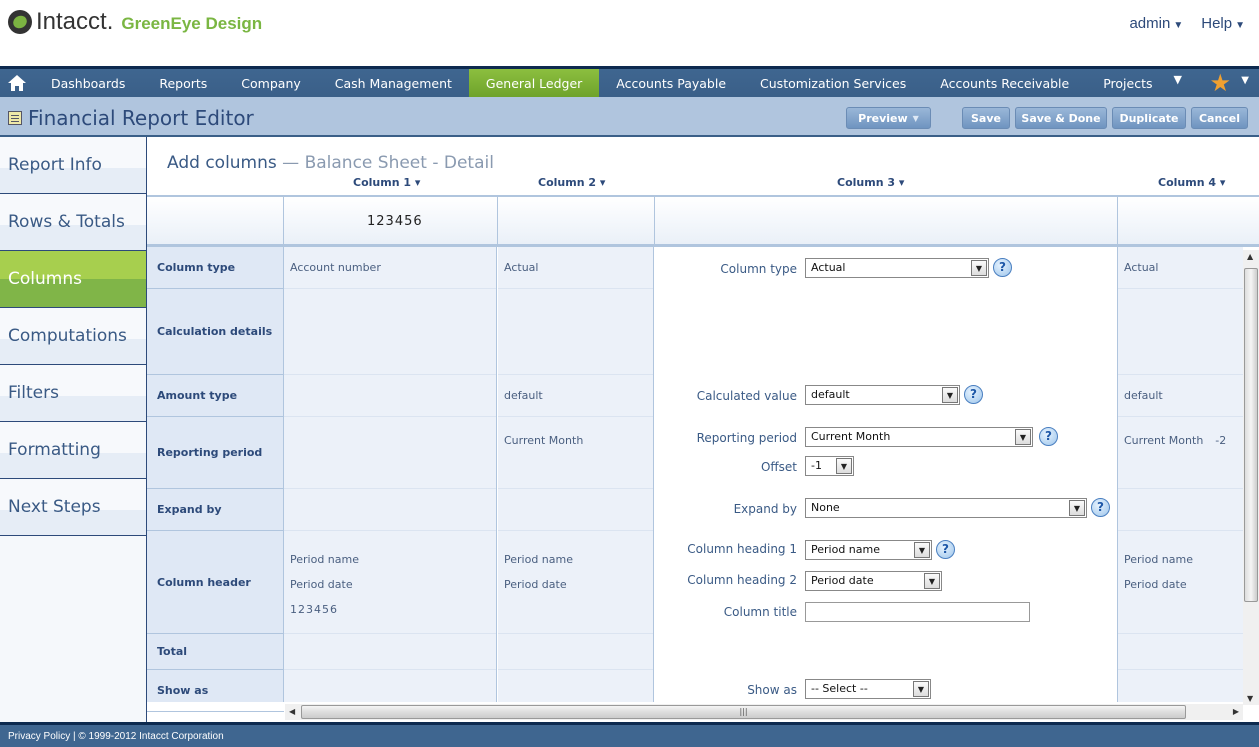 Image resolution: width=1259 pixels, height=747 pixels. I want to click on column-heading-2-select: Period date ▼, so click(873, 581).